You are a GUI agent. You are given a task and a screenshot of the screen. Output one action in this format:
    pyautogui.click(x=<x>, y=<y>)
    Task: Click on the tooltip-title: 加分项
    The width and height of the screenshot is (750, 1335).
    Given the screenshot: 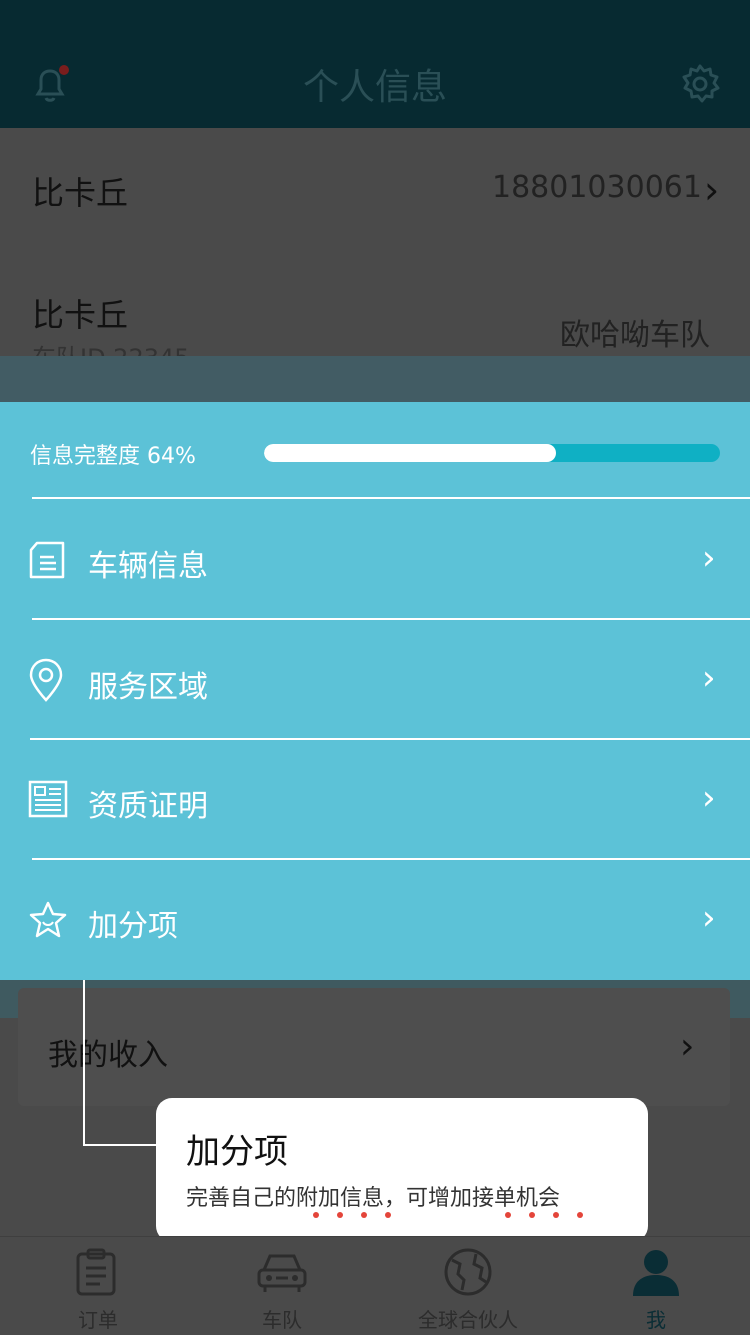 What is the action you would take?
    pyautogui.click(x=237, y=1152)
    